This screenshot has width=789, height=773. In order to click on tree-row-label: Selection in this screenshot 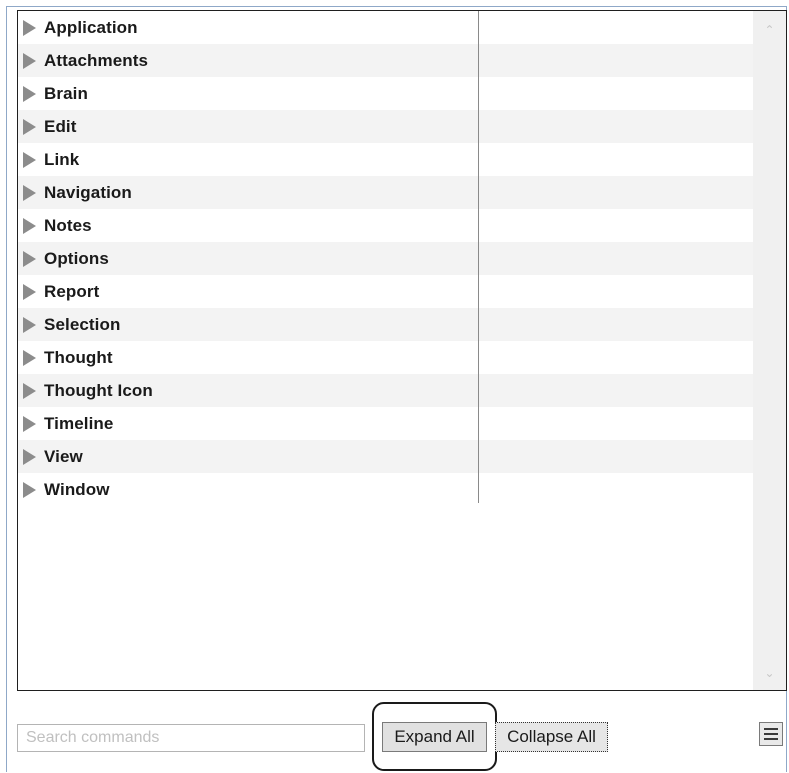, I will do `click(82, 324)`.